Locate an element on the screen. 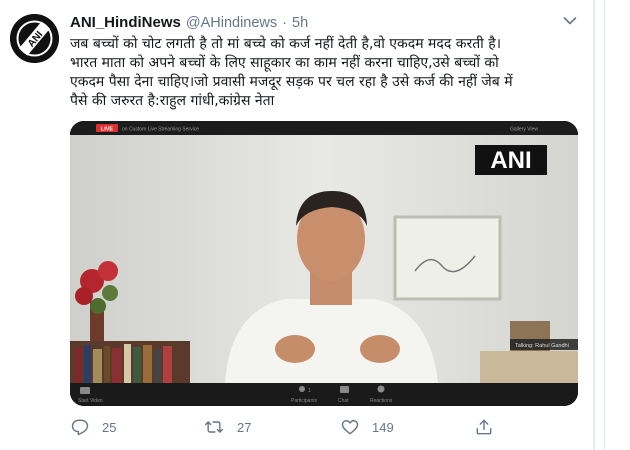 The image size is (630, 450). heart-icon is located at coordinates (350, 427).